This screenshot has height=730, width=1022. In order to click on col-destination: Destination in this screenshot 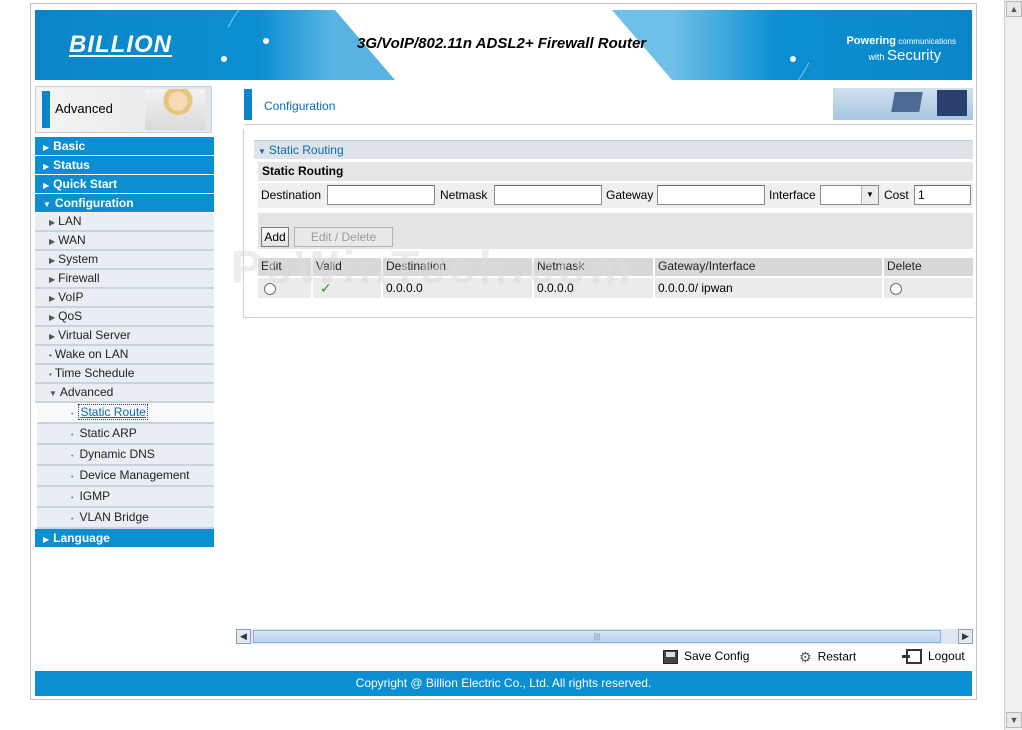, I will do `click(457, 267)`.